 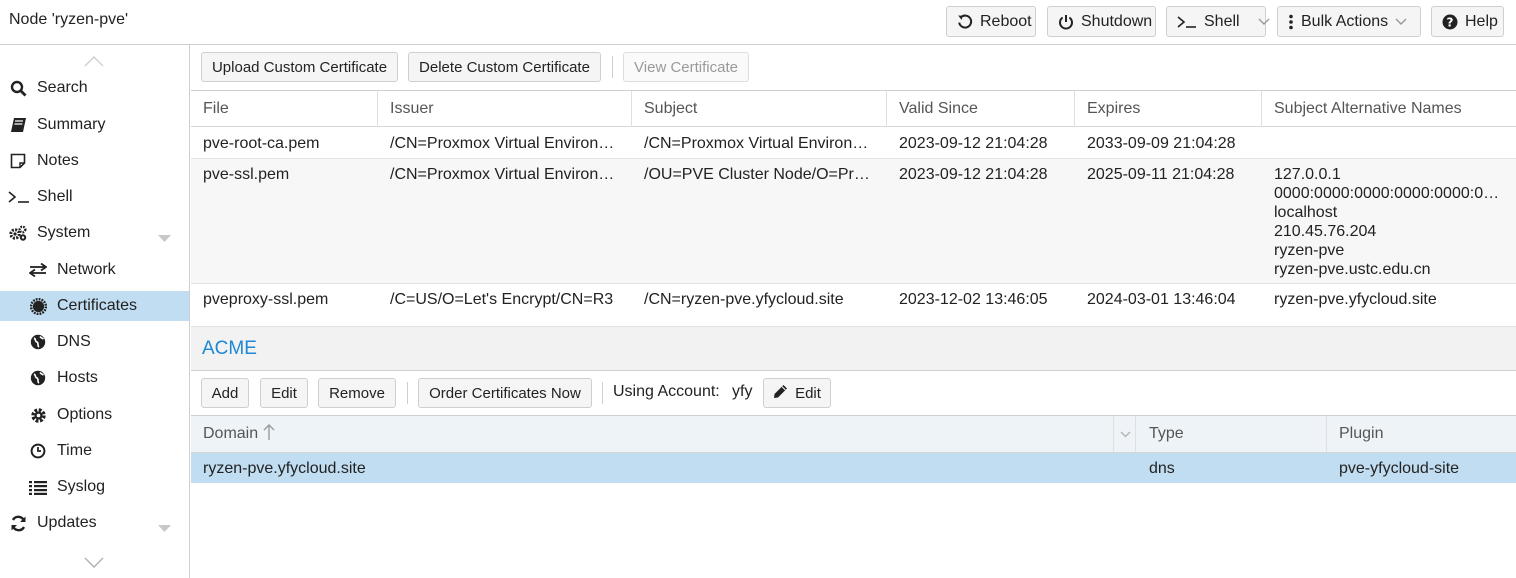 I want to click on column-header-subject: Subject, so click(x=759, y=109).